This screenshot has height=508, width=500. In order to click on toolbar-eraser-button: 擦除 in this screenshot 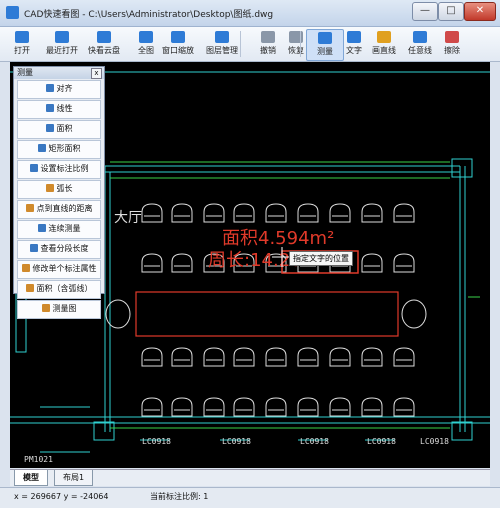, I will do `click(452, 44)`.